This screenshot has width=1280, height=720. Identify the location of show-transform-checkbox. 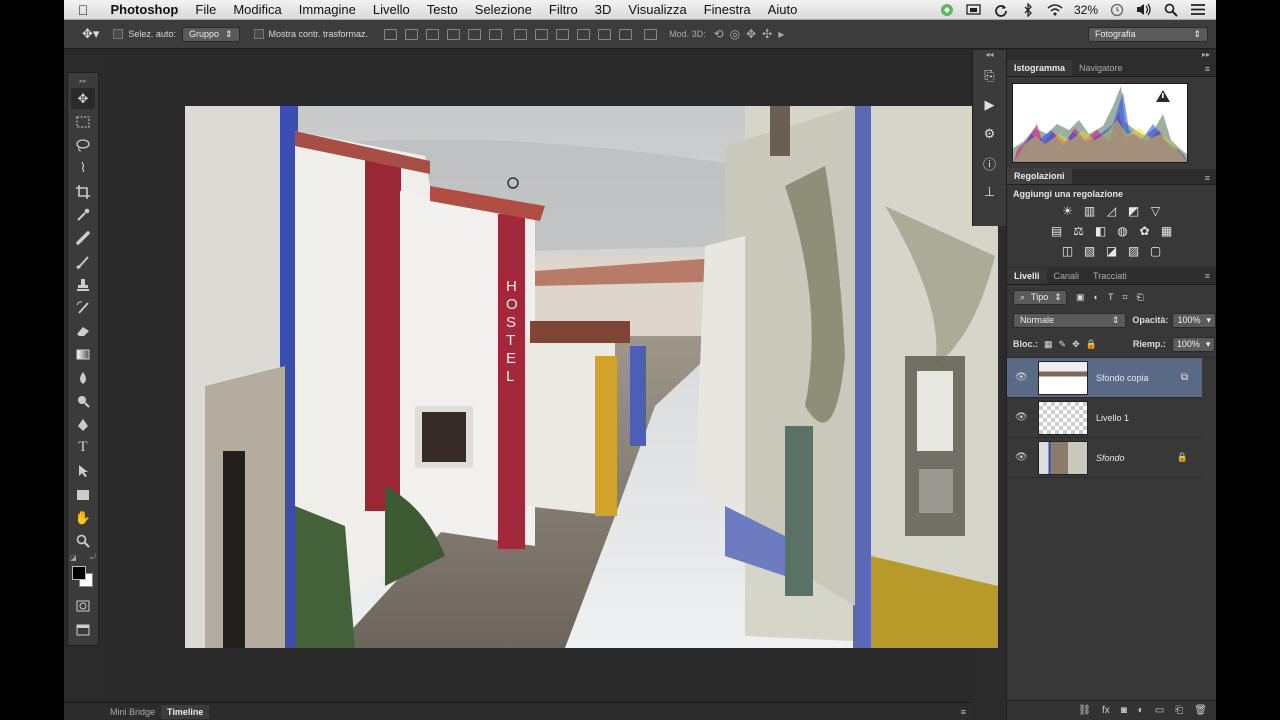
(258, 34).